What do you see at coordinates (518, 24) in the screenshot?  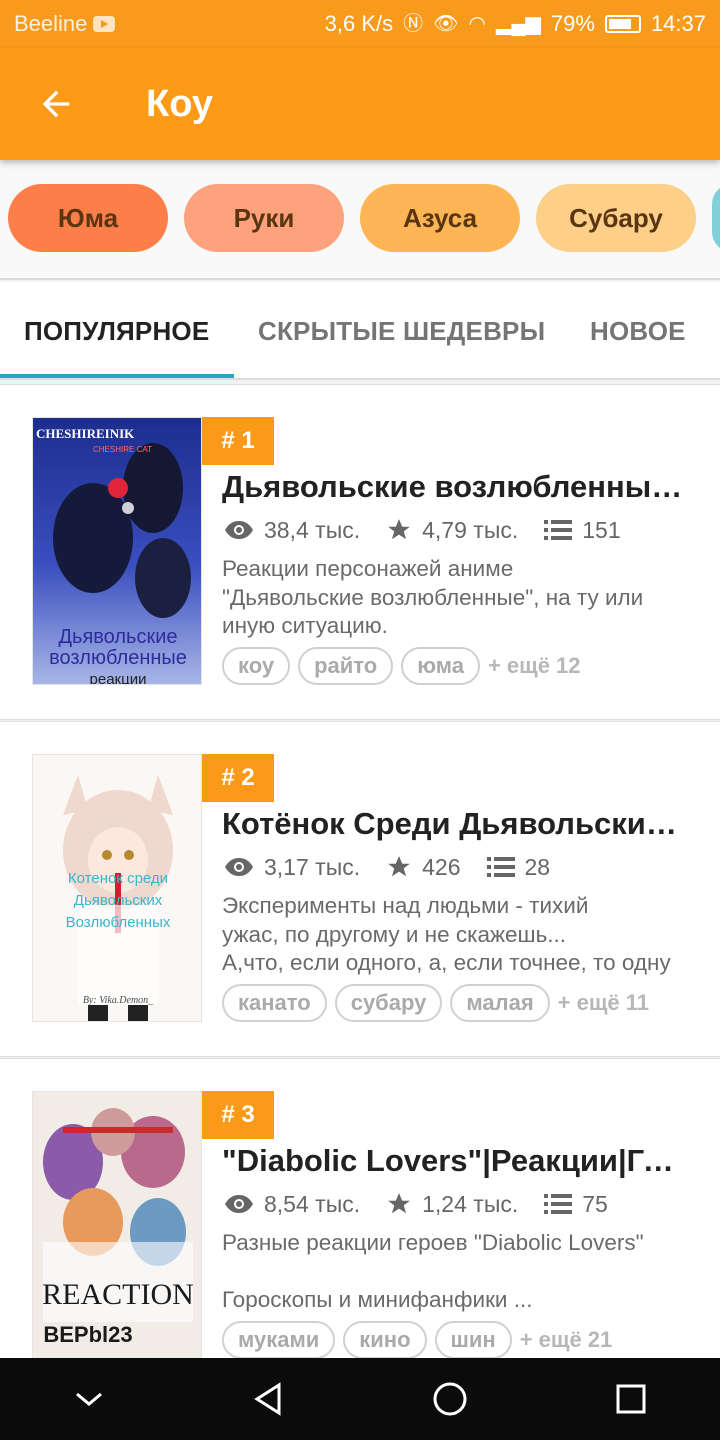 I see `signal-icon: ▂▄▆` at bounding box center [518, 24].